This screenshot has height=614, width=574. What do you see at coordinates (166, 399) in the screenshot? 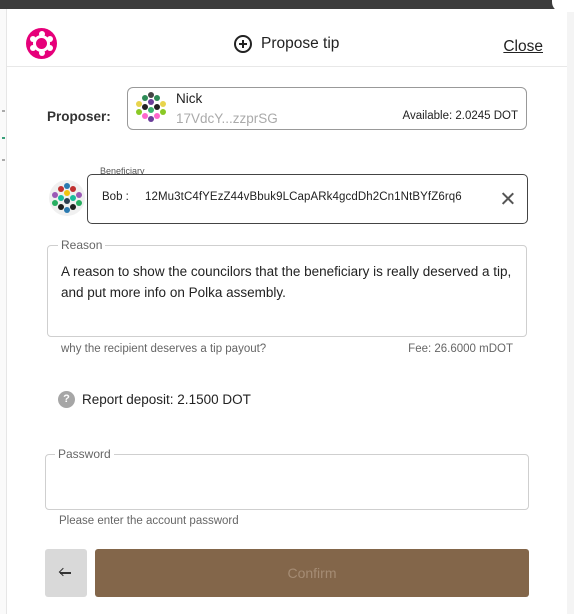
I see `report-deposit-text: Report deposit: 2.1500 DOT` at bounding box center [166, 399].